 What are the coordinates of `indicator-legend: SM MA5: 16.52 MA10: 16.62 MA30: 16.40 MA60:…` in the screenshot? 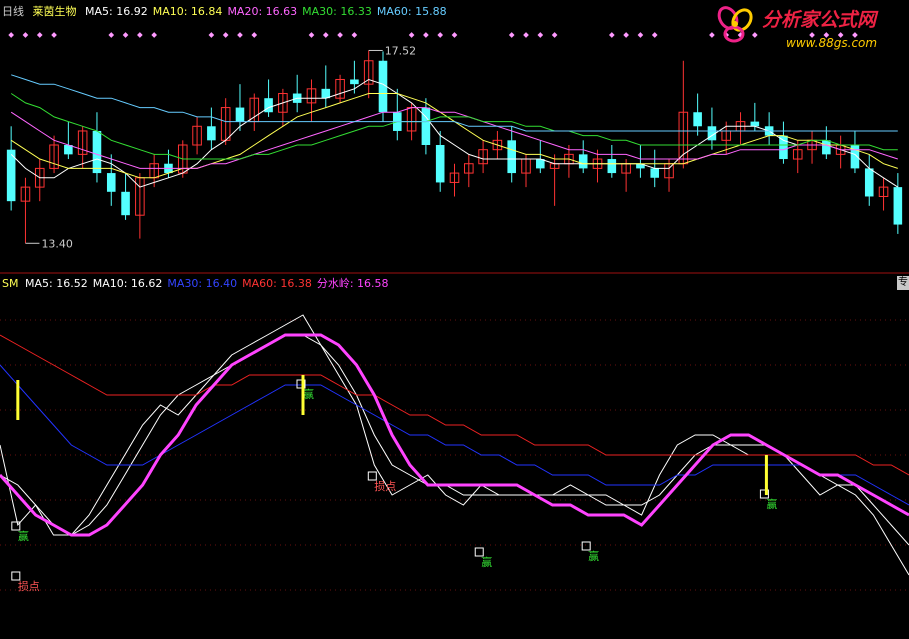 It's located at (200, 284).